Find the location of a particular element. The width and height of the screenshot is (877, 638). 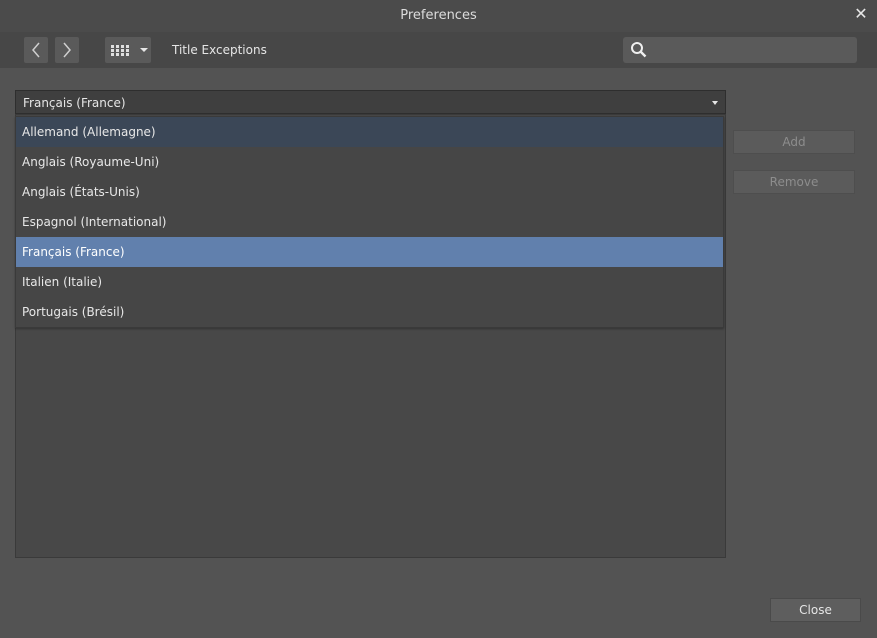

section-label: Title Exceptions is located at coordinates (219, 50).